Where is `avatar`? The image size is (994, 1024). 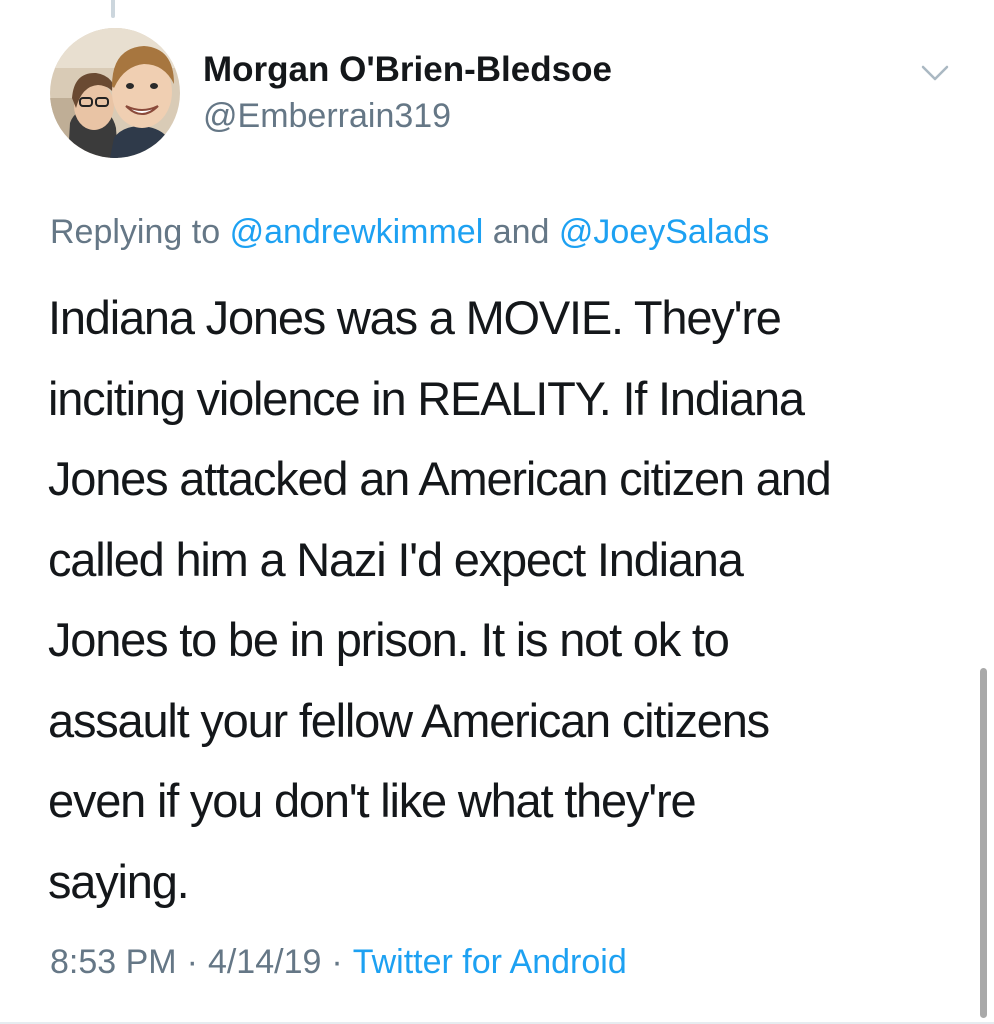
avatar is located at coordinates (115, 93).